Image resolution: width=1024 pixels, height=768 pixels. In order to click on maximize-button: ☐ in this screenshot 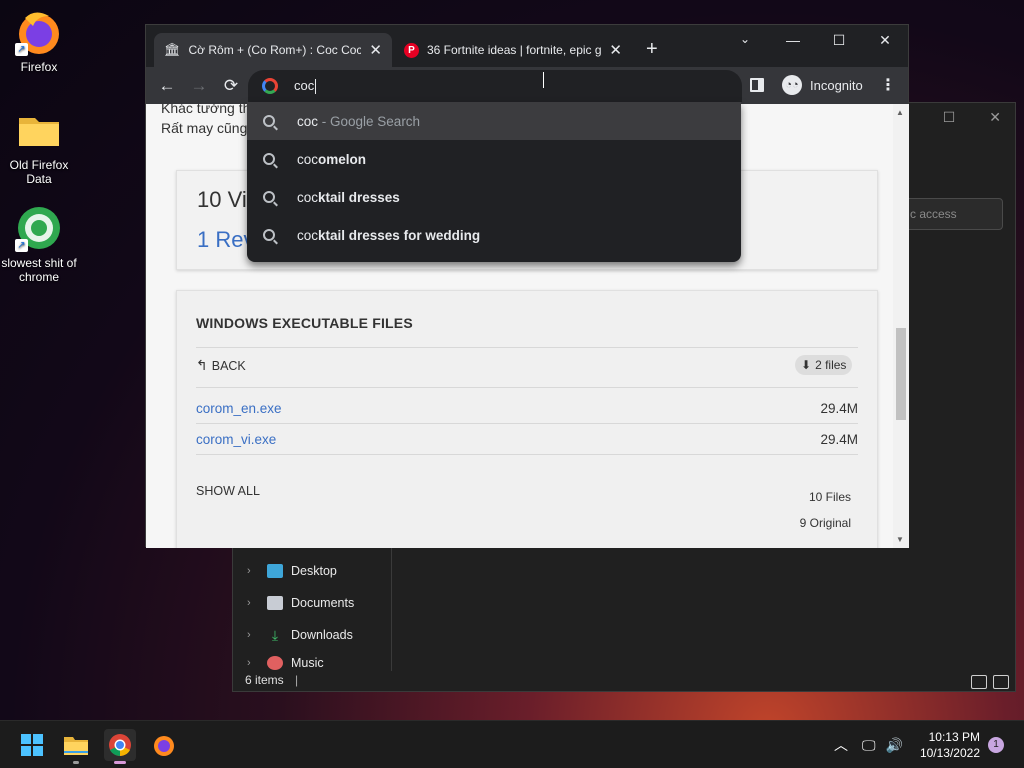, I will do `click(839, 40)`.